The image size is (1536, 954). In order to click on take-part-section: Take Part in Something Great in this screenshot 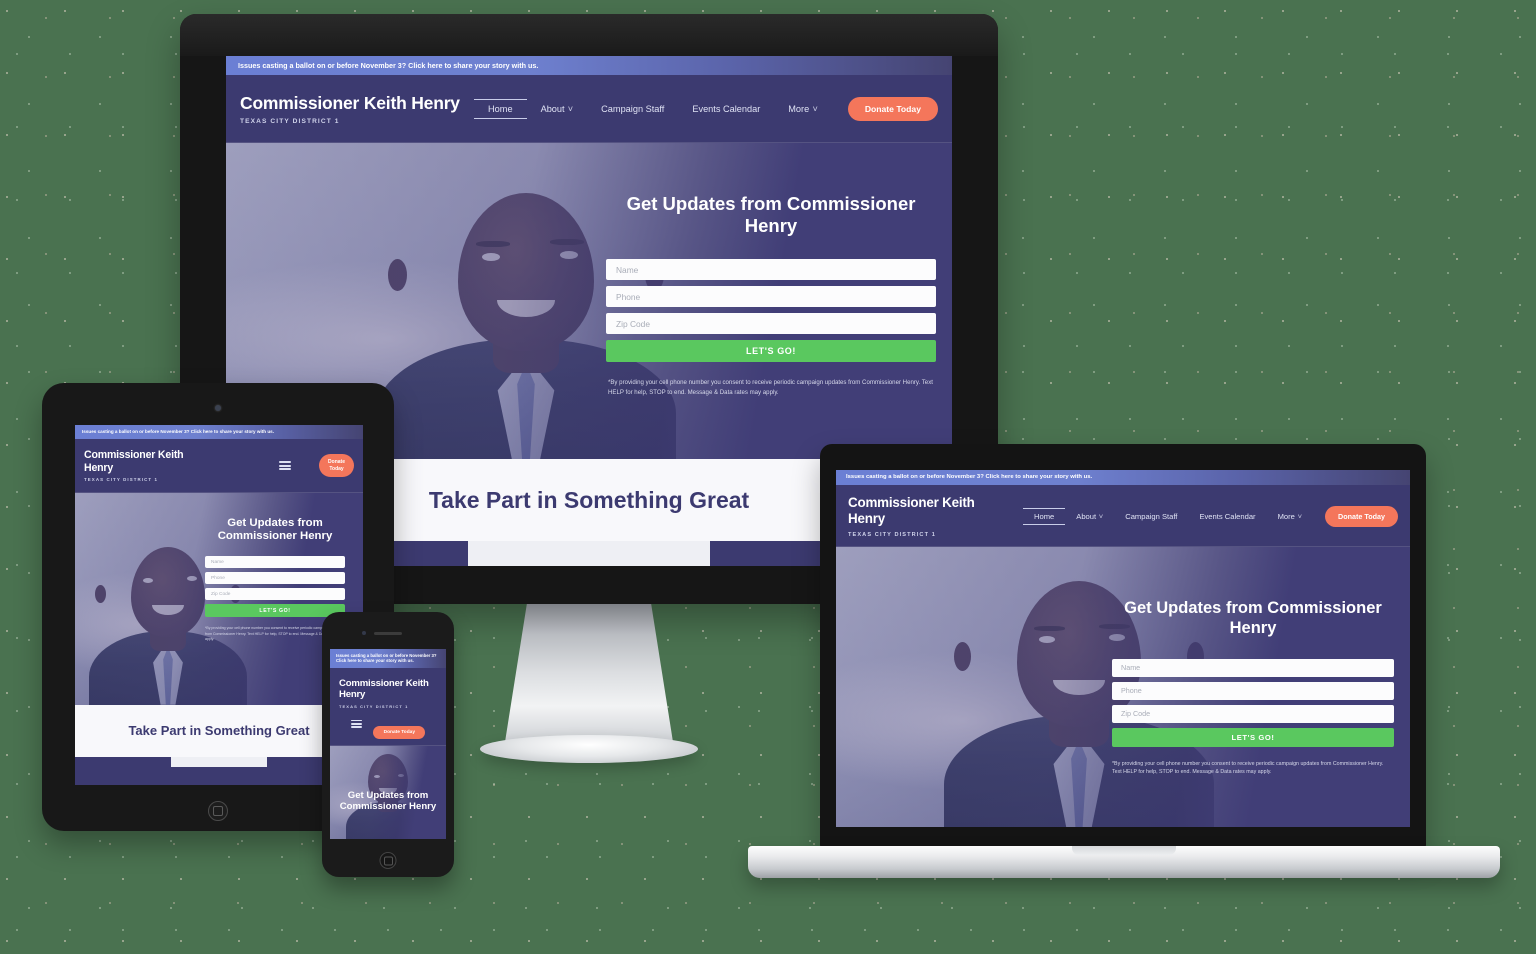, I will do `click(219, 730)`.